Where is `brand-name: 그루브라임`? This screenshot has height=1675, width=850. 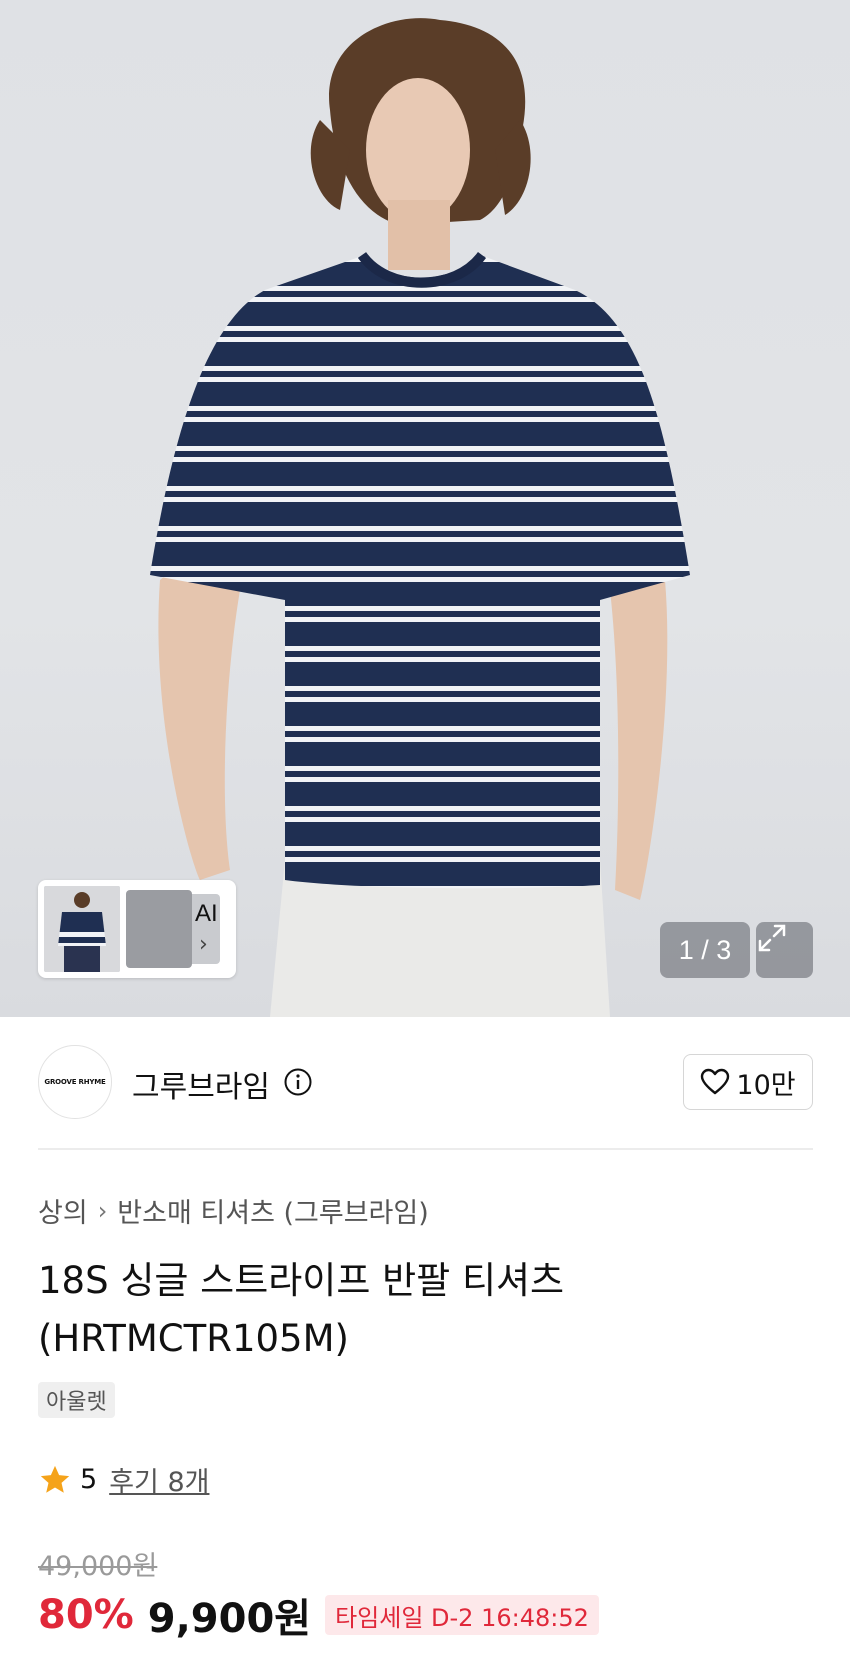 brand-name: 그루브라임 is located at coordinates (201, 1084).